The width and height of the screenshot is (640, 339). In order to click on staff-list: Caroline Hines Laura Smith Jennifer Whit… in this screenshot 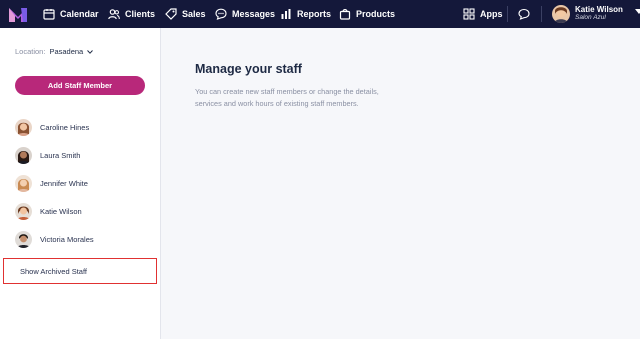, I will do `click(85, 183)`.